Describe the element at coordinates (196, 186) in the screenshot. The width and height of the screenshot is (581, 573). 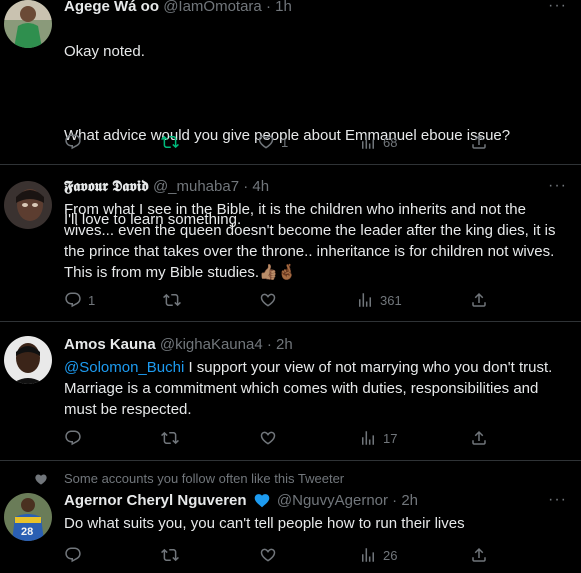
I see `user-handle: @_muhaba7` at that location.